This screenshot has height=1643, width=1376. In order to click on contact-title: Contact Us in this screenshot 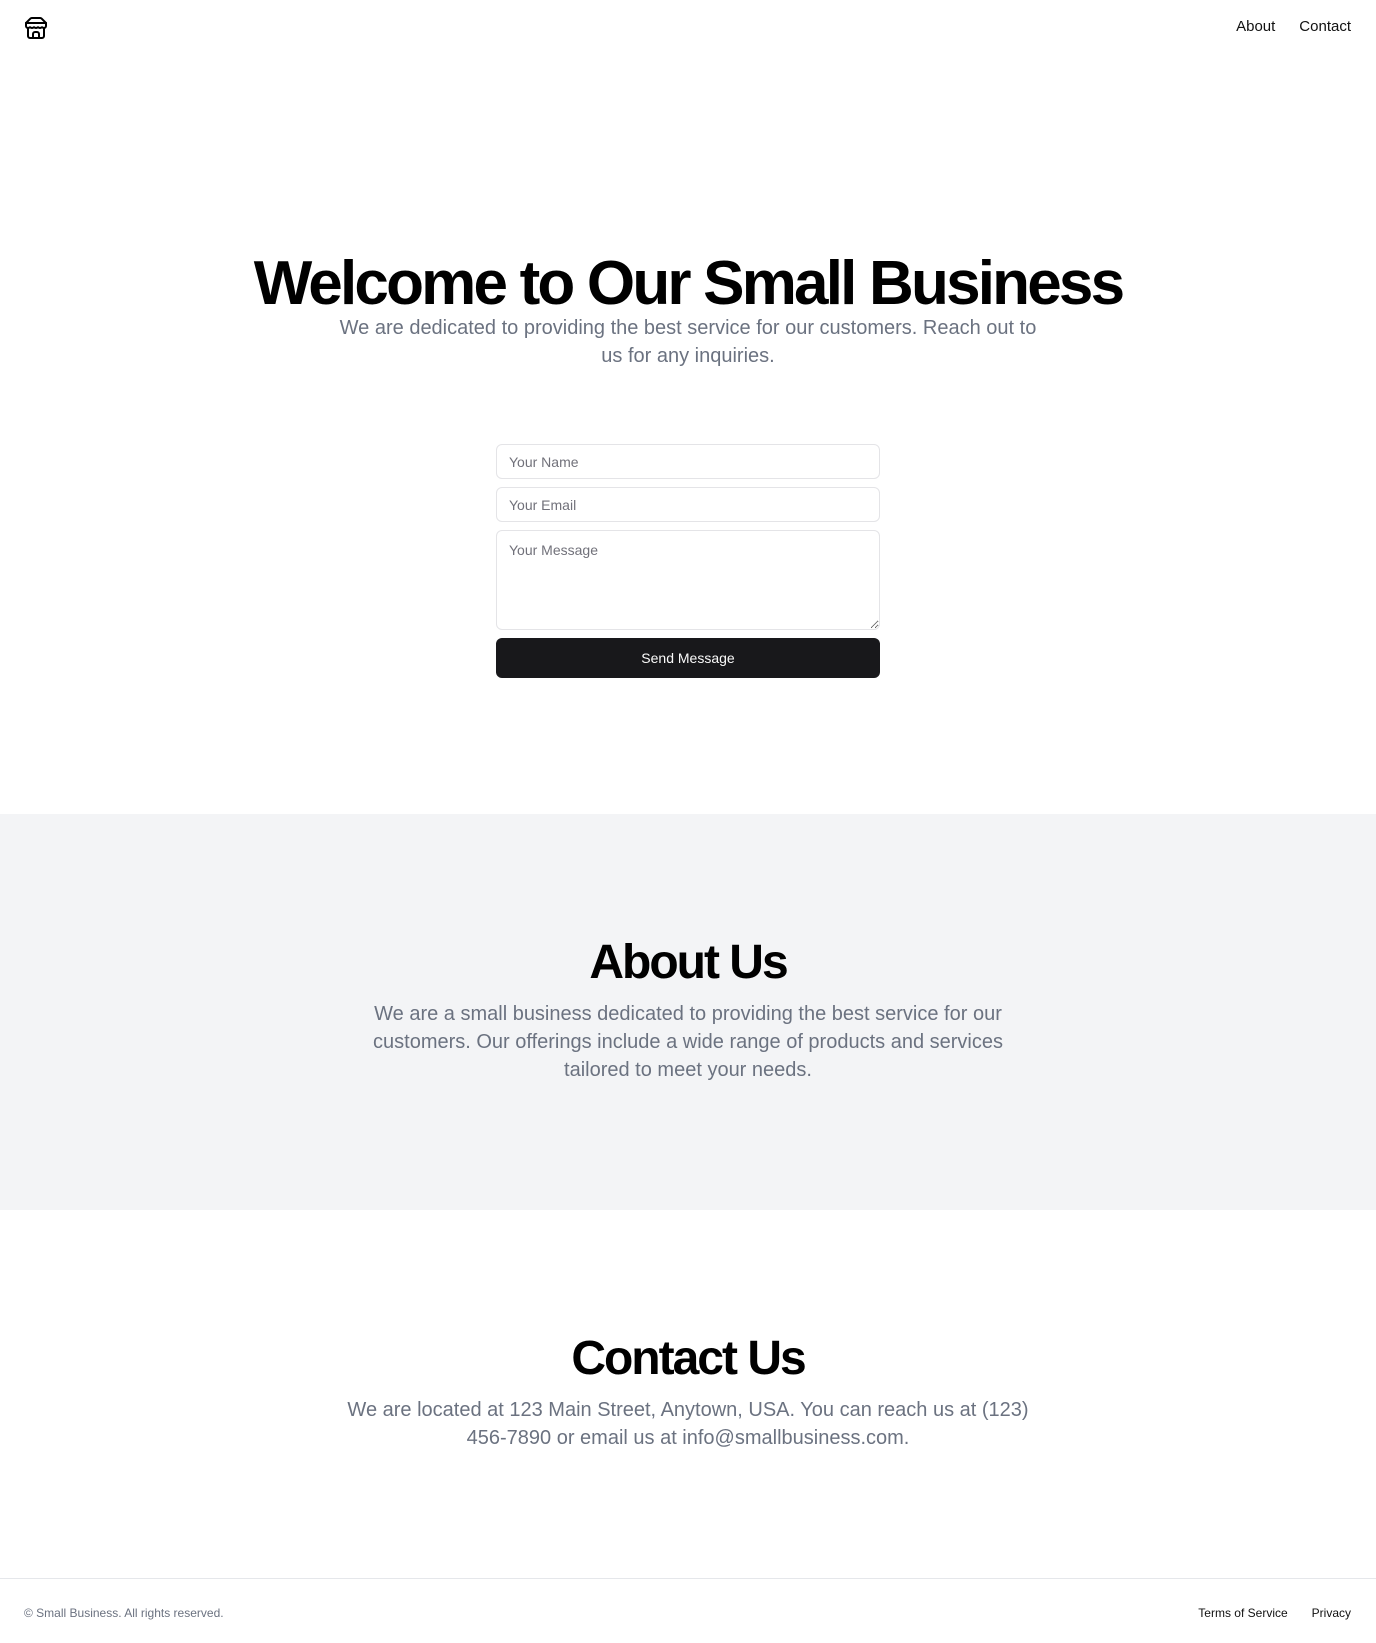, I will do `click(688, 1358)`.